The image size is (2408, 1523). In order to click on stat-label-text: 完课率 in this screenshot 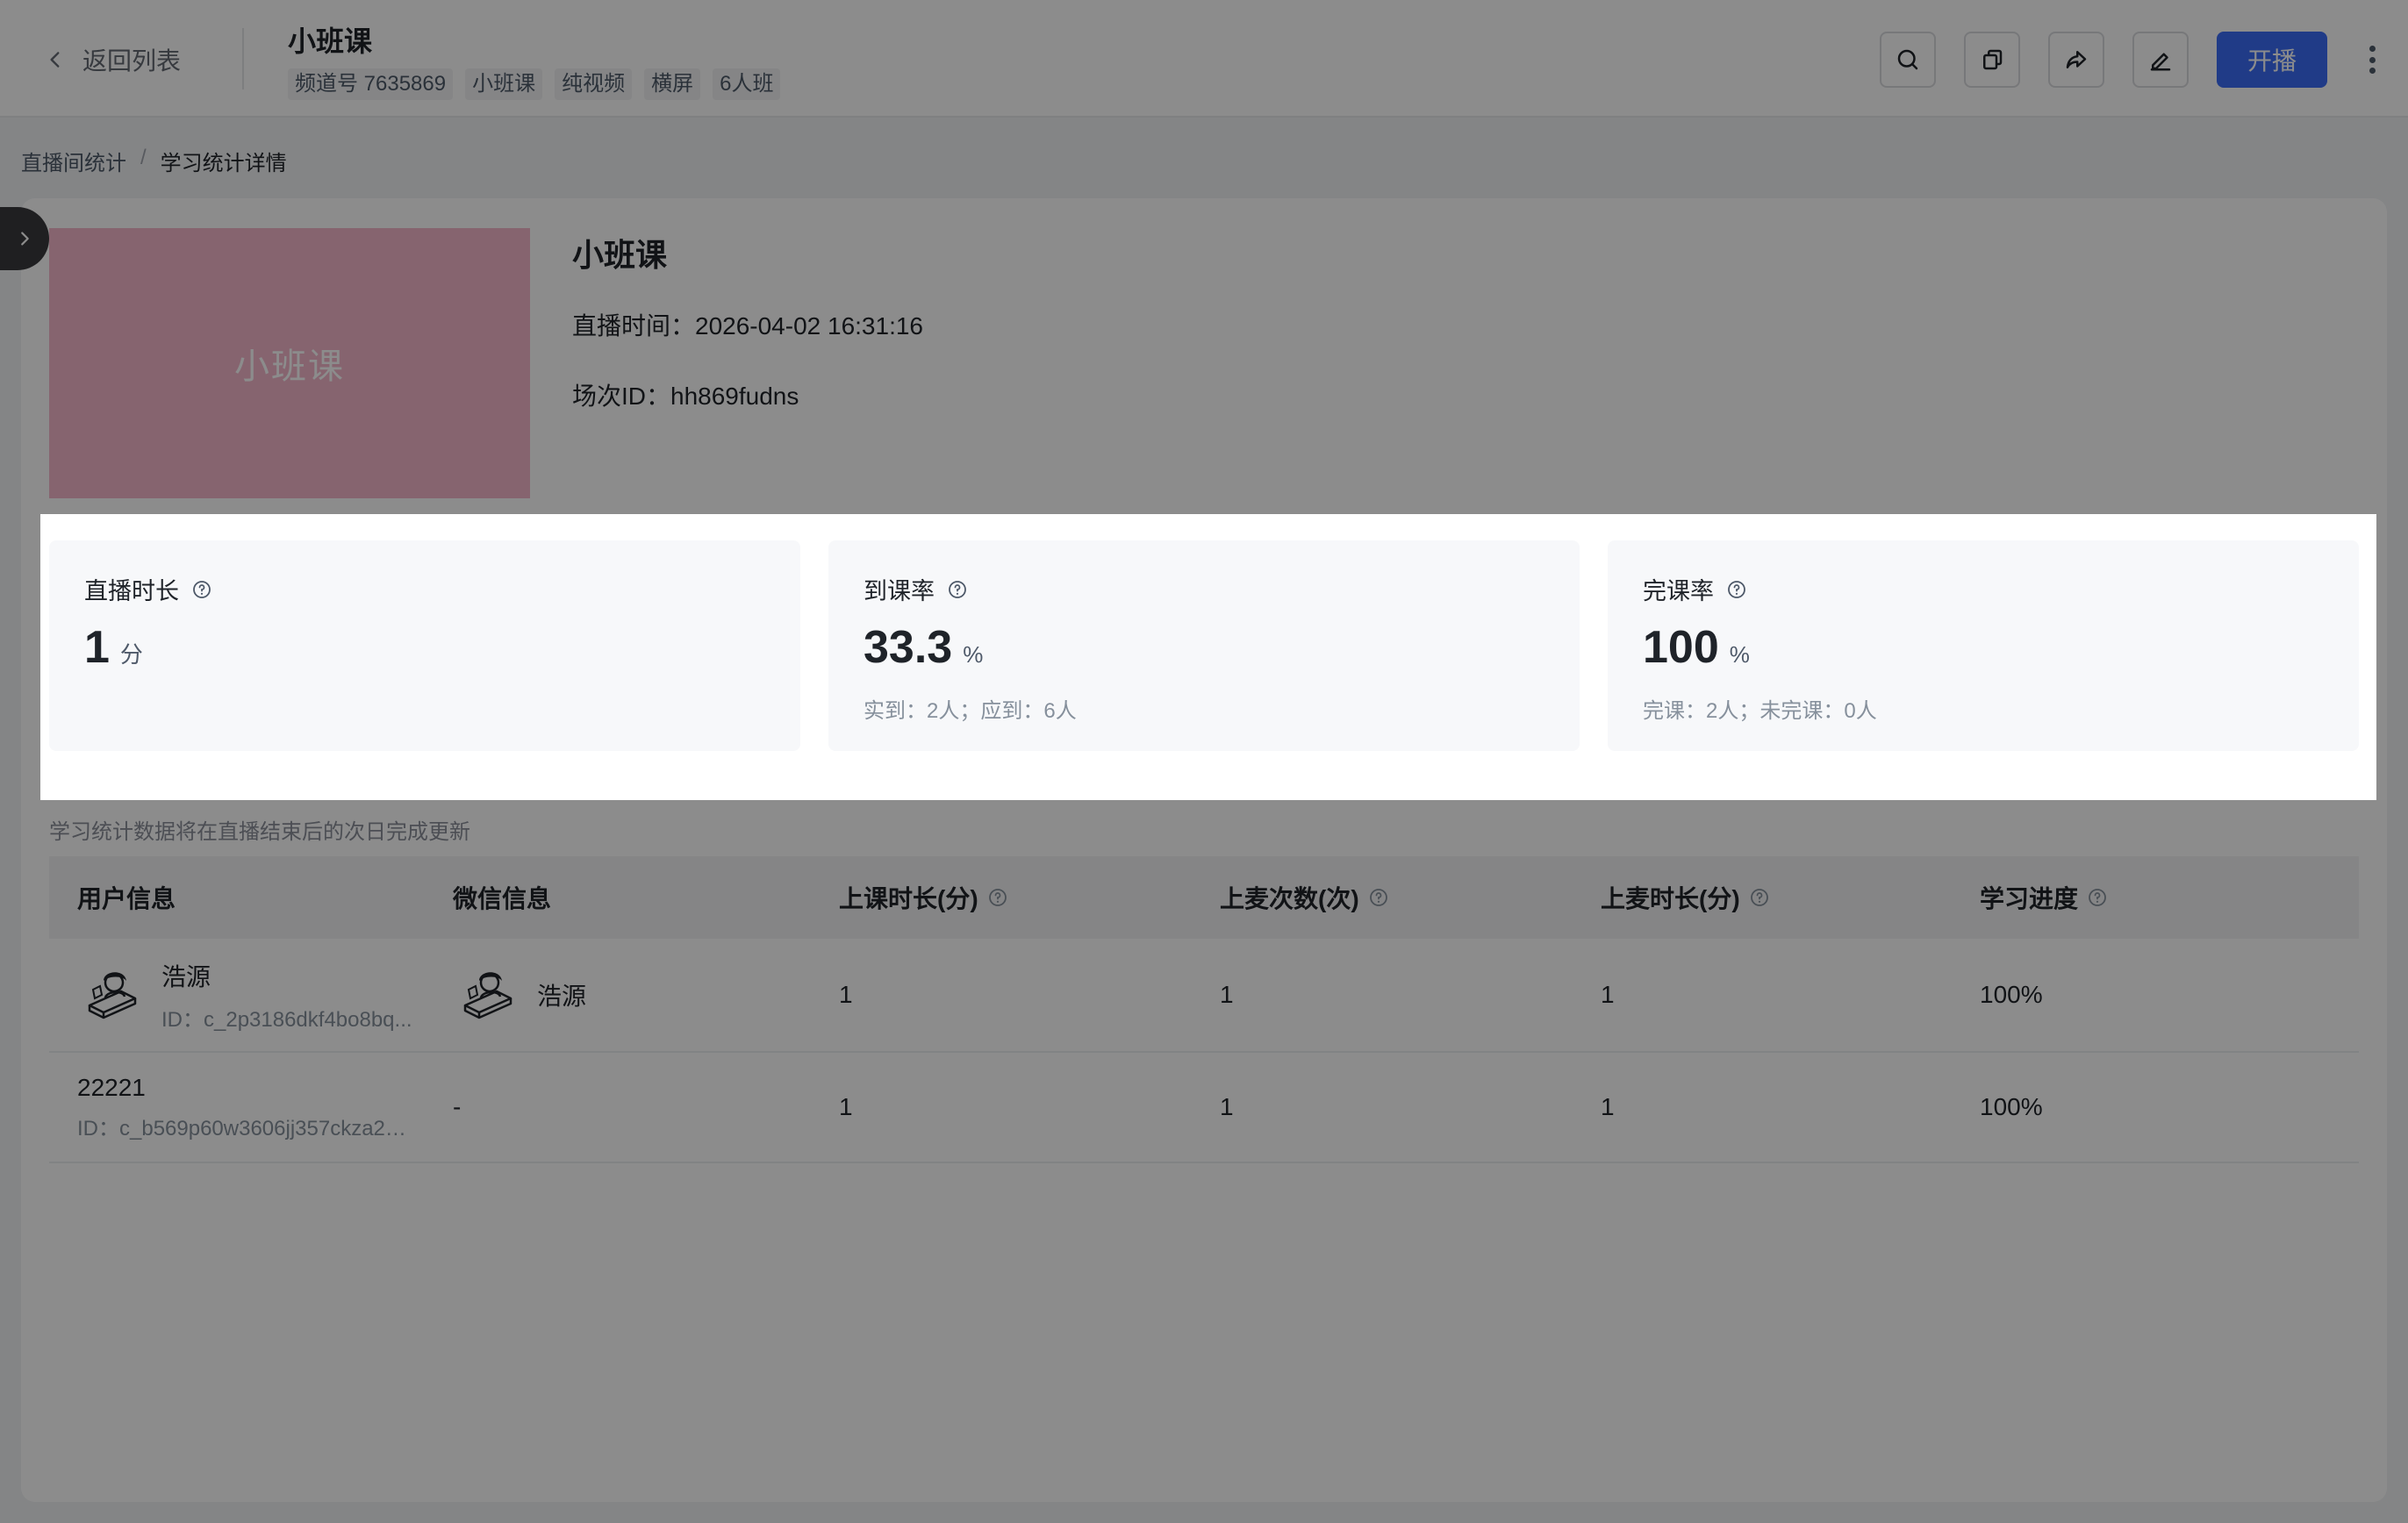, I will do `click(1678, 591)`.